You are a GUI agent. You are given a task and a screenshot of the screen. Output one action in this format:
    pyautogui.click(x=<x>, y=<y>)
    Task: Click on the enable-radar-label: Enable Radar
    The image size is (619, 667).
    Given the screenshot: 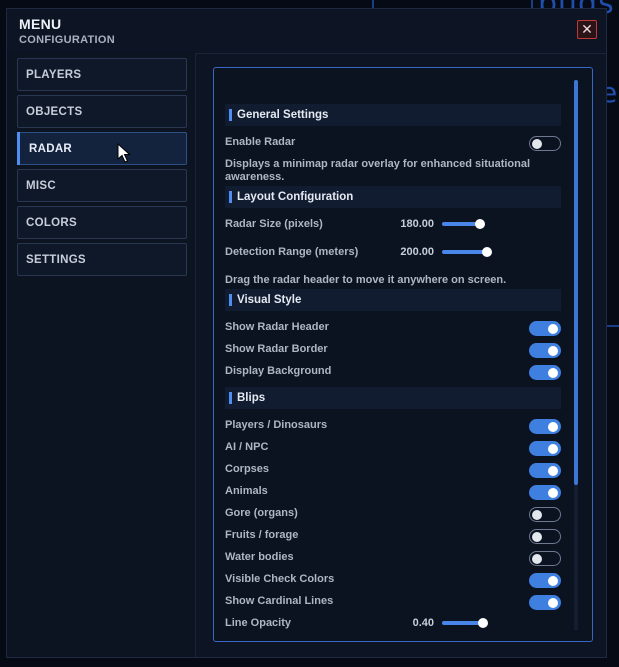 What is the action you would take?
    pyautogui.click(x=260, y=142)
    